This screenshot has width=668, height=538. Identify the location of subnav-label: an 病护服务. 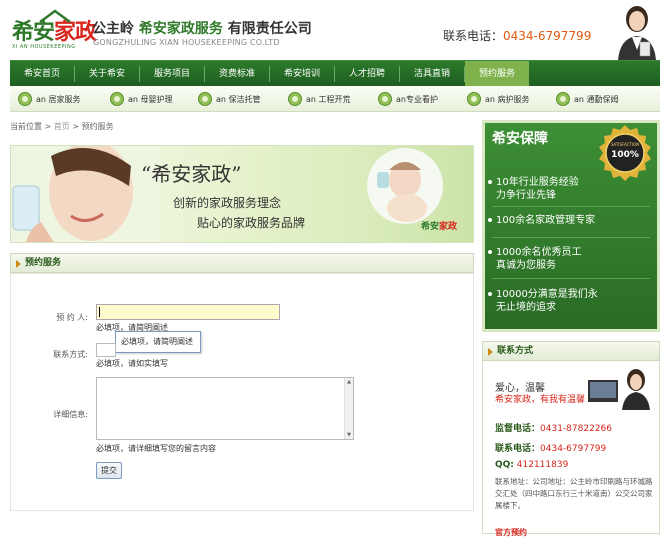
(507, 99).